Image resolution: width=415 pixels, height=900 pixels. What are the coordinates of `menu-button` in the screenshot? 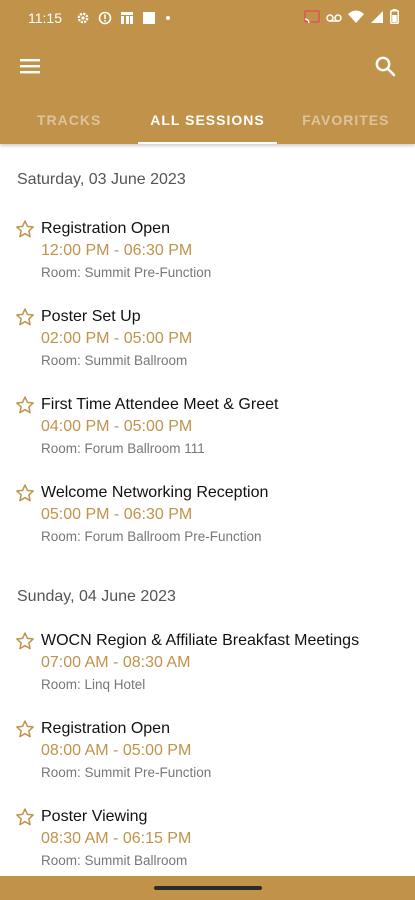 It's located at (30, 66).